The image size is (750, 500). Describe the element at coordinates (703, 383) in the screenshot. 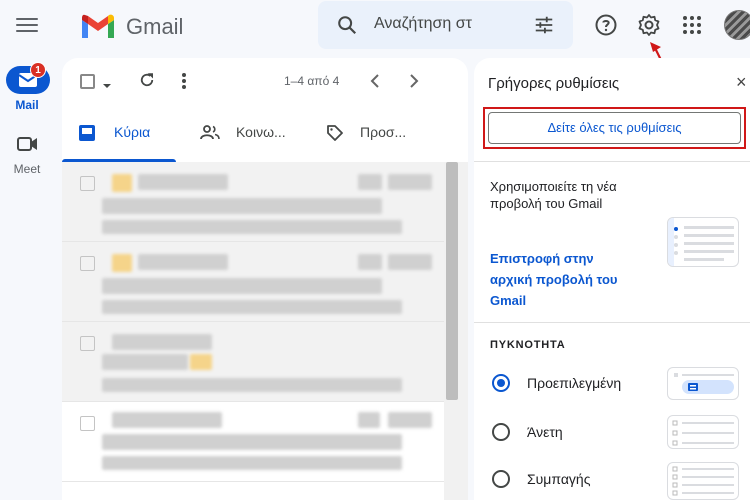

I see `density-default-thumbnail` at that location.